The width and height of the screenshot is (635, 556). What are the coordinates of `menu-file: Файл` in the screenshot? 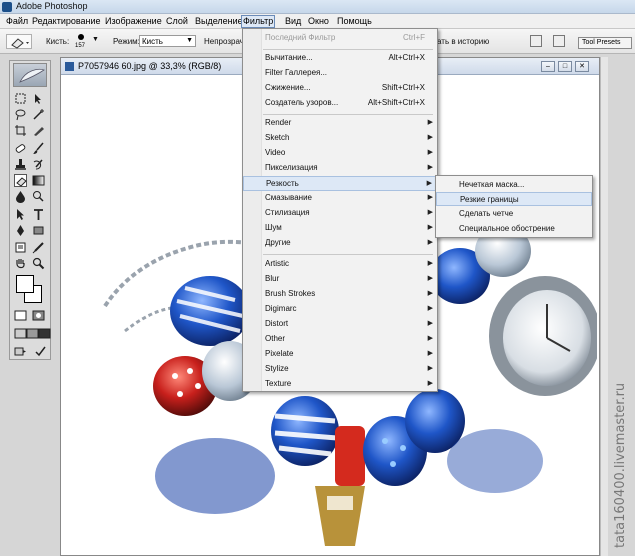 It's located at (17, 21).